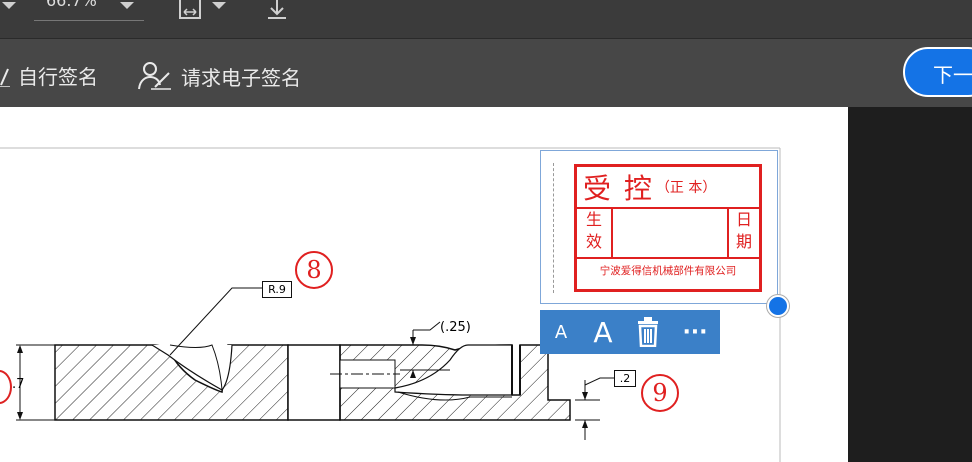 Image resolution: width=972 pixels, height=462 pixels. I want to click on next-button: 下一, so click(937, 72).